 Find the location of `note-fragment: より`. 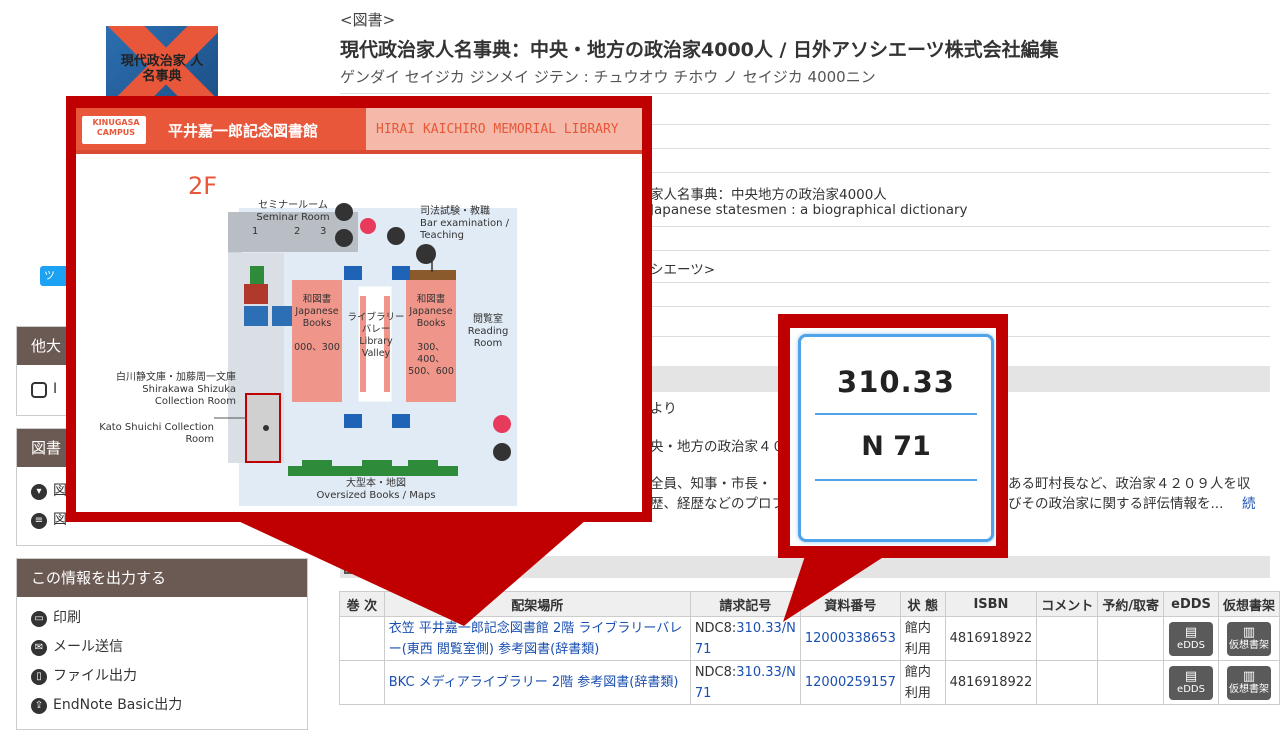

note-fragment: より is located at coordinates (663, 409).